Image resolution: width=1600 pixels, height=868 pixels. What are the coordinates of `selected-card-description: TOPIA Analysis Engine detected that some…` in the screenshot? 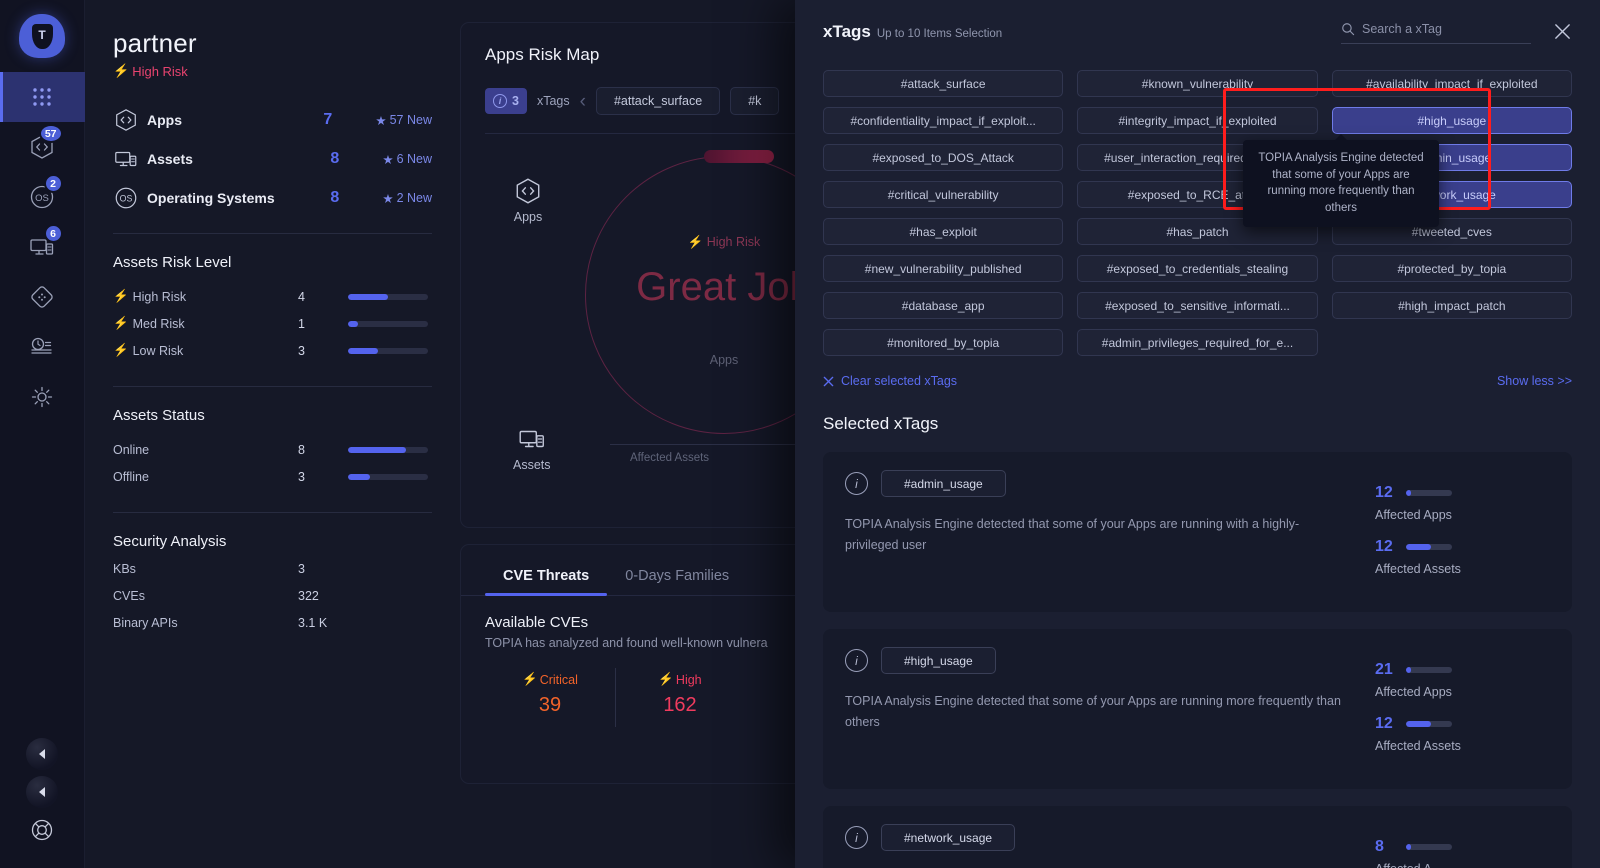 It's located at (1093, 712).